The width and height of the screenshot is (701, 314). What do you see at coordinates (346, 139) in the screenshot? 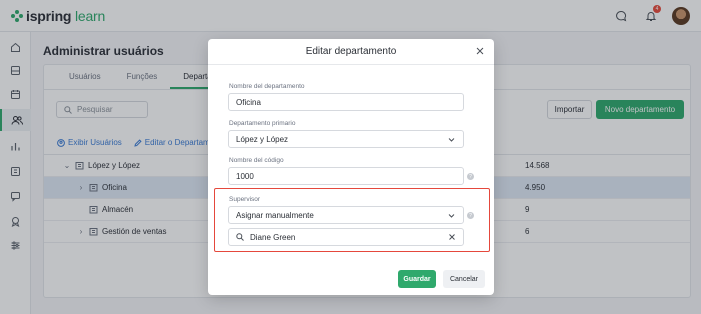
I see `parent-department-select: López y López` at bounding box center [346, 139].